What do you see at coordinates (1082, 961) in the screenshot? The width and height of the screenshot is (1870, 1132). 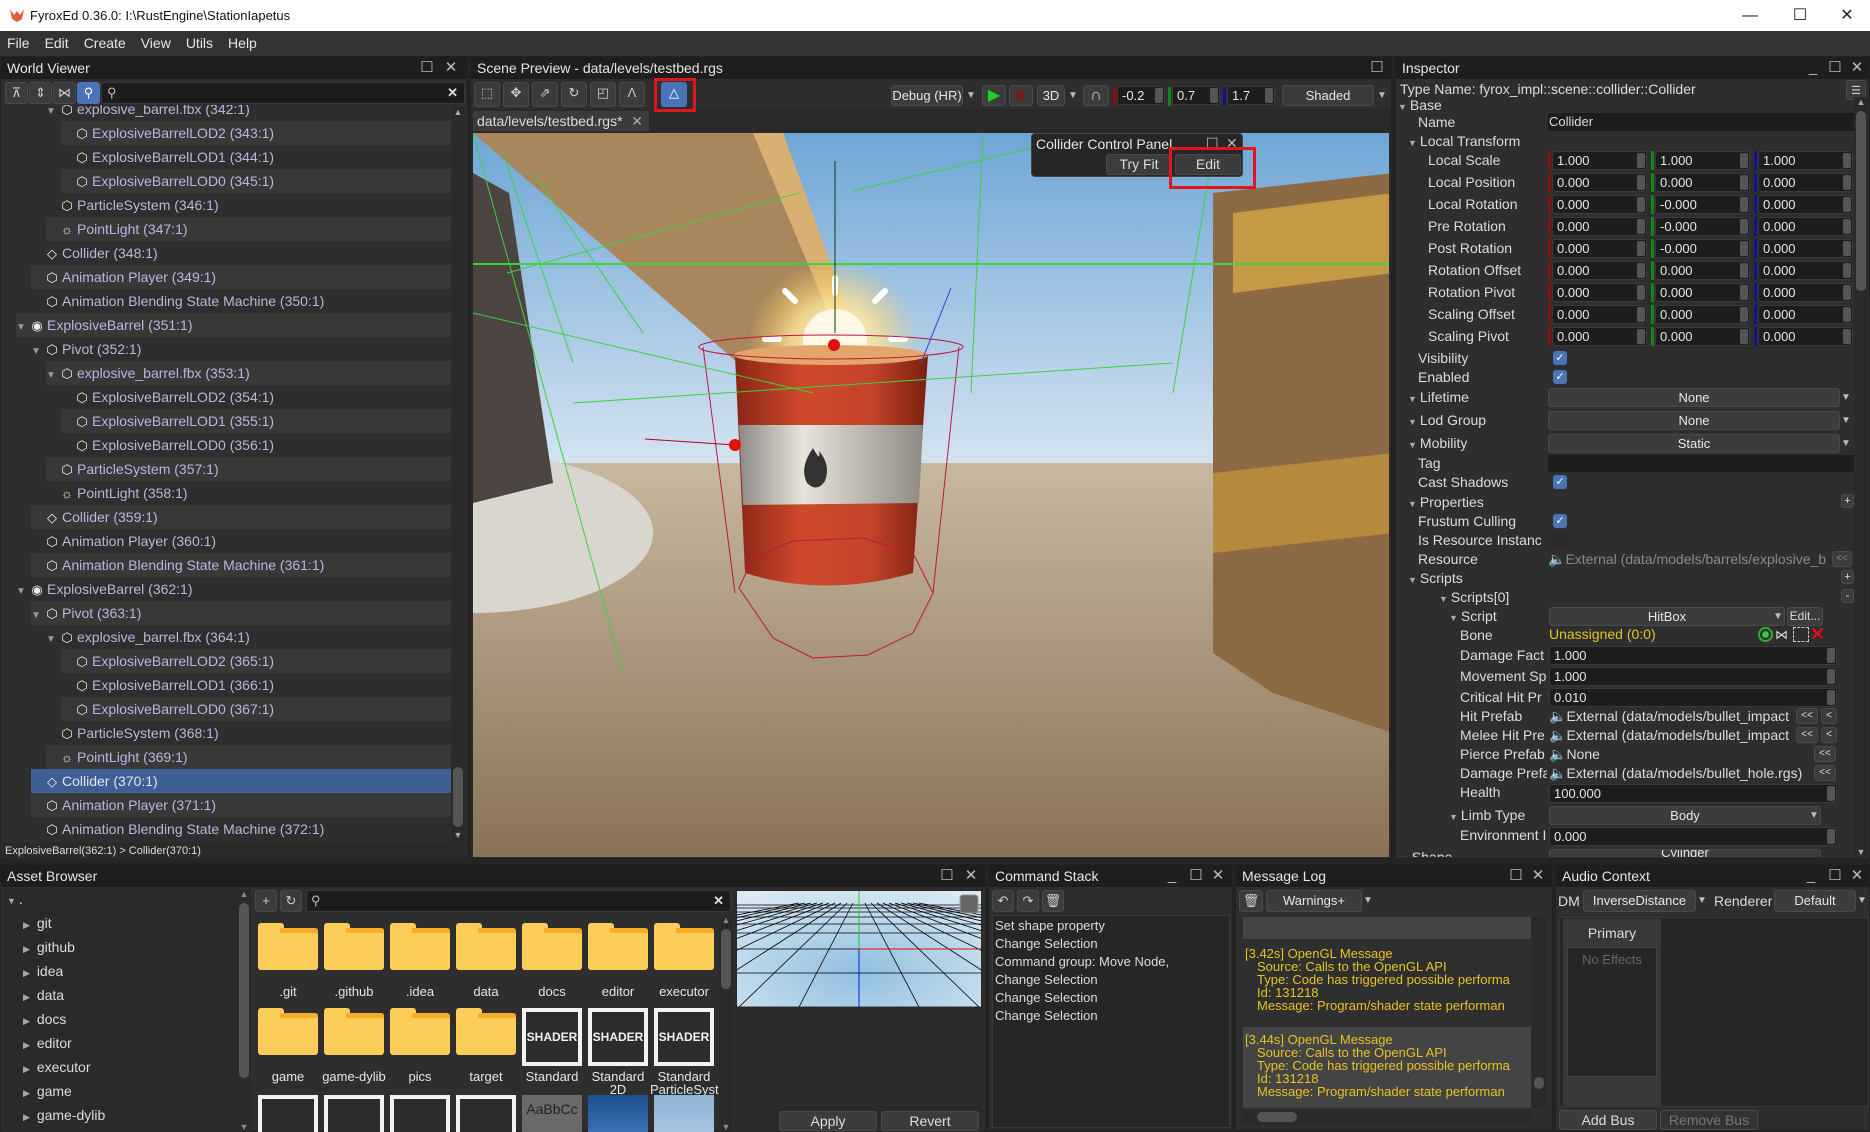 I see `command-item: Command group: Move Node,` at bounding box center [1082, 961].